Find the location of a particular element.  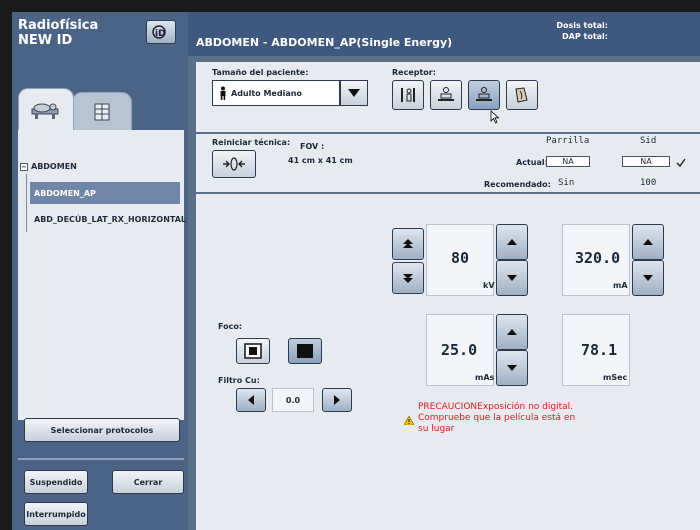

grid-icon is located at coordinates (102, 111).